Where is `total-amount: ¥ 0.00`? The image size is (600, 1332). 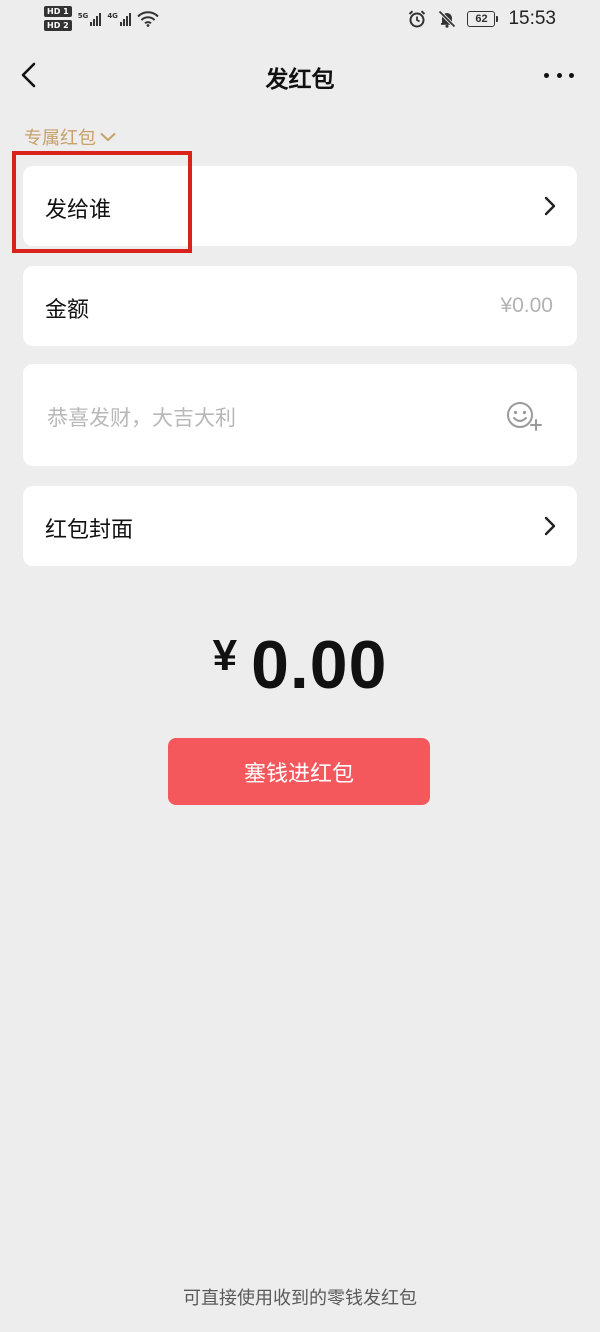
total-amount: ¥ 0.00 is located at coordinates (300, 665).